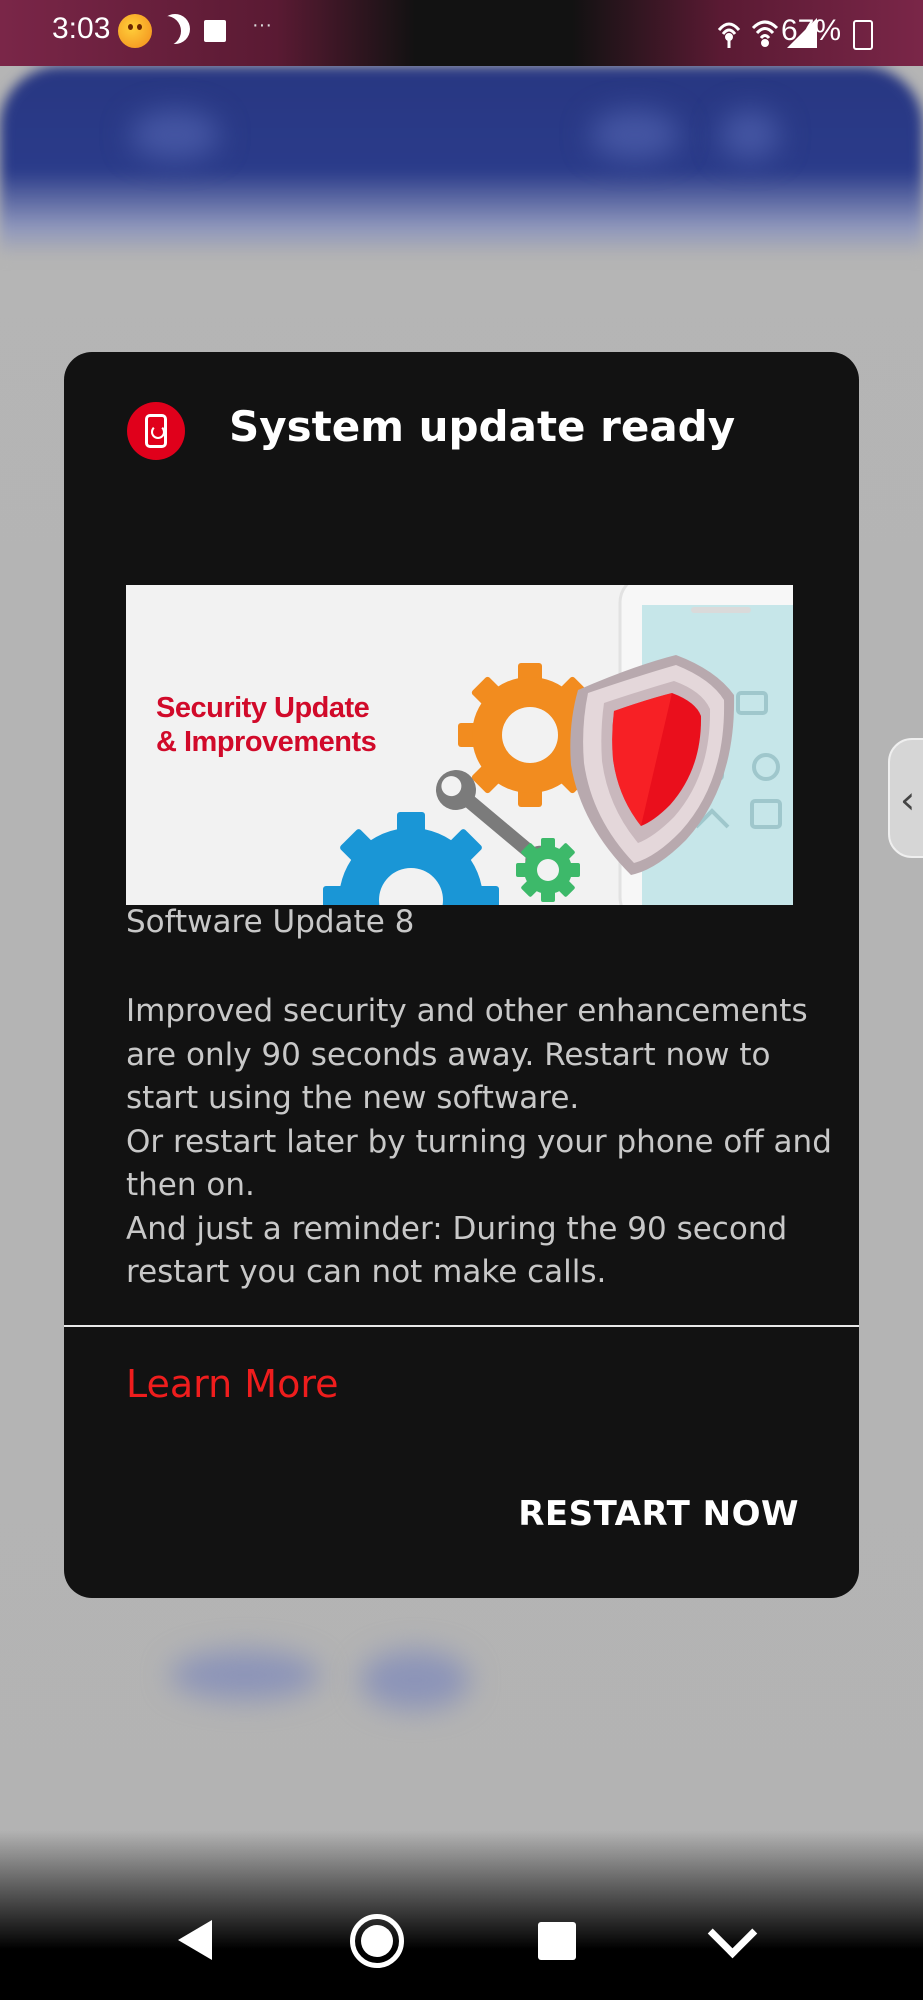 Image resolution: width=923 pixels, height=2000 pixels. Describe the element at coordinates (377, 1941) in the screenshot. I see `home-icon` at that location.